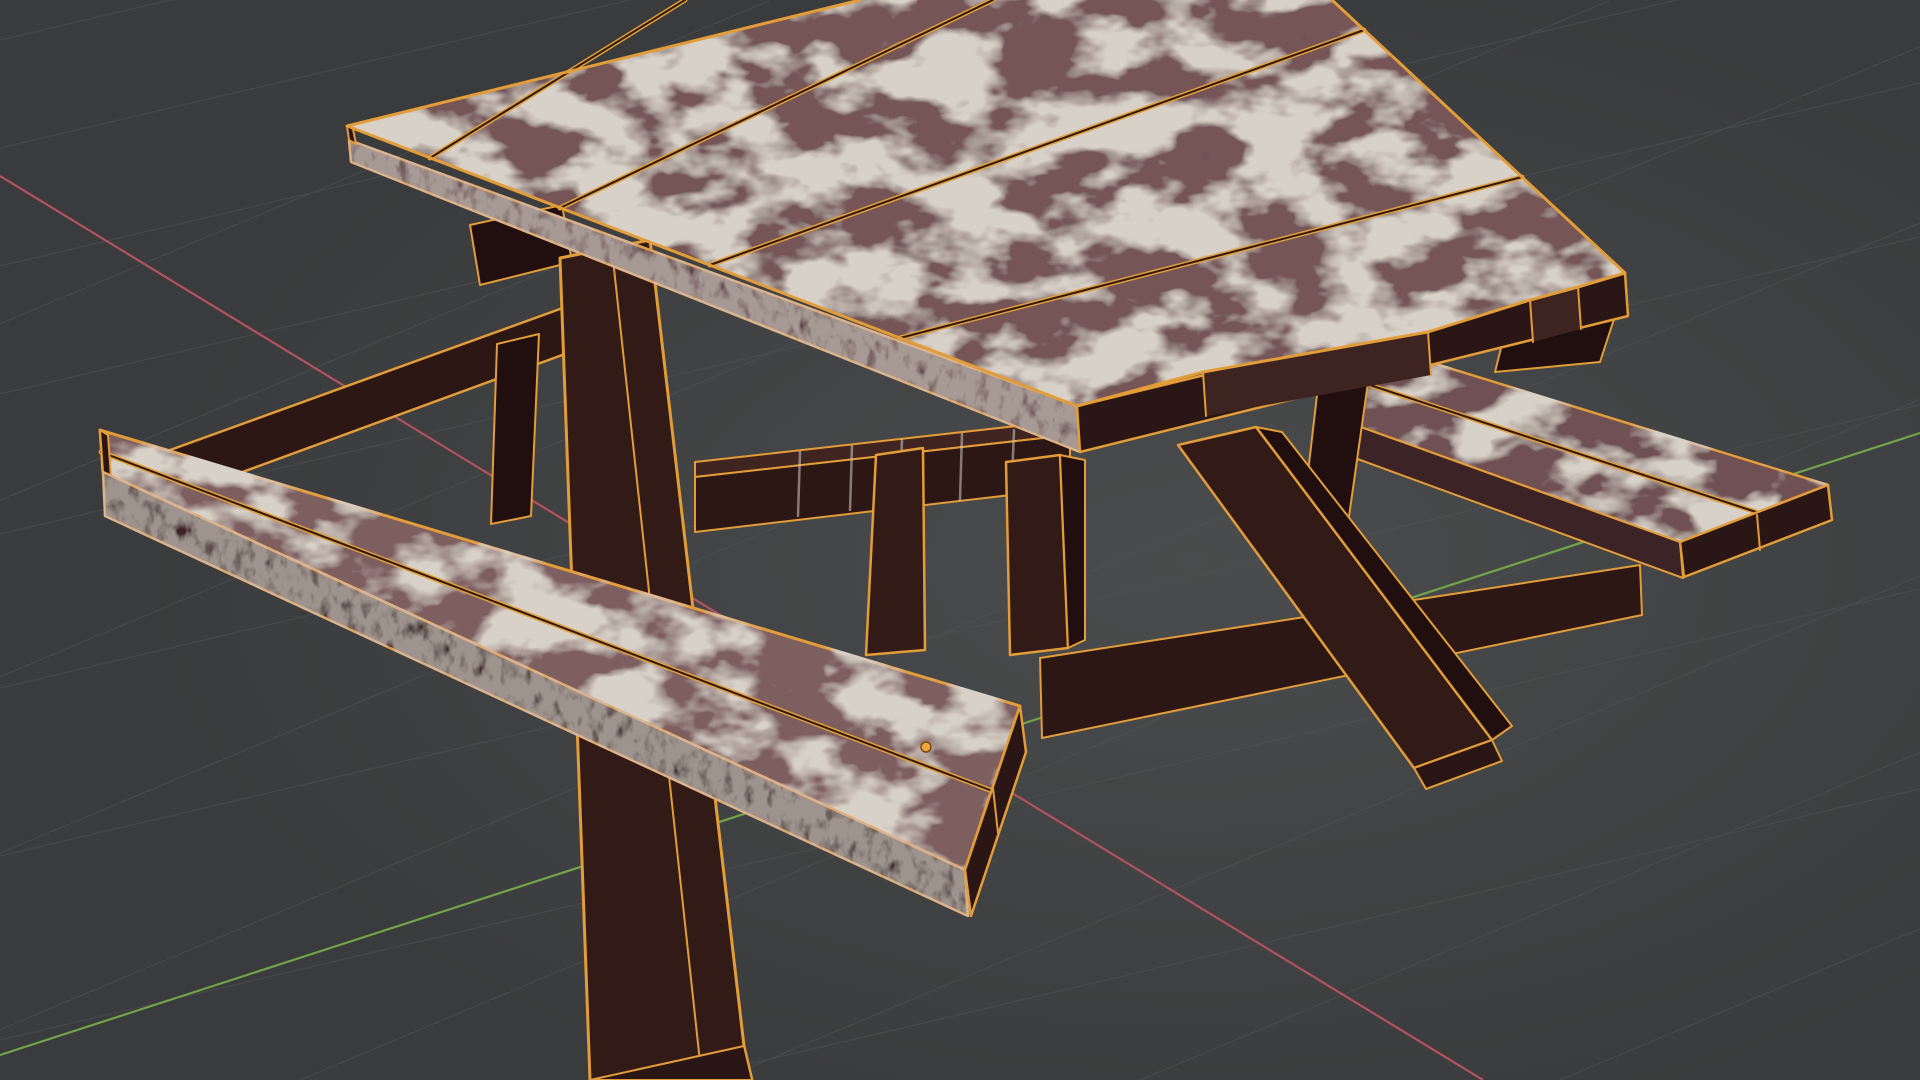 This screenshot has width=1920, height=1080. I want to click on diagonal-brace-left, so click(895, 551).